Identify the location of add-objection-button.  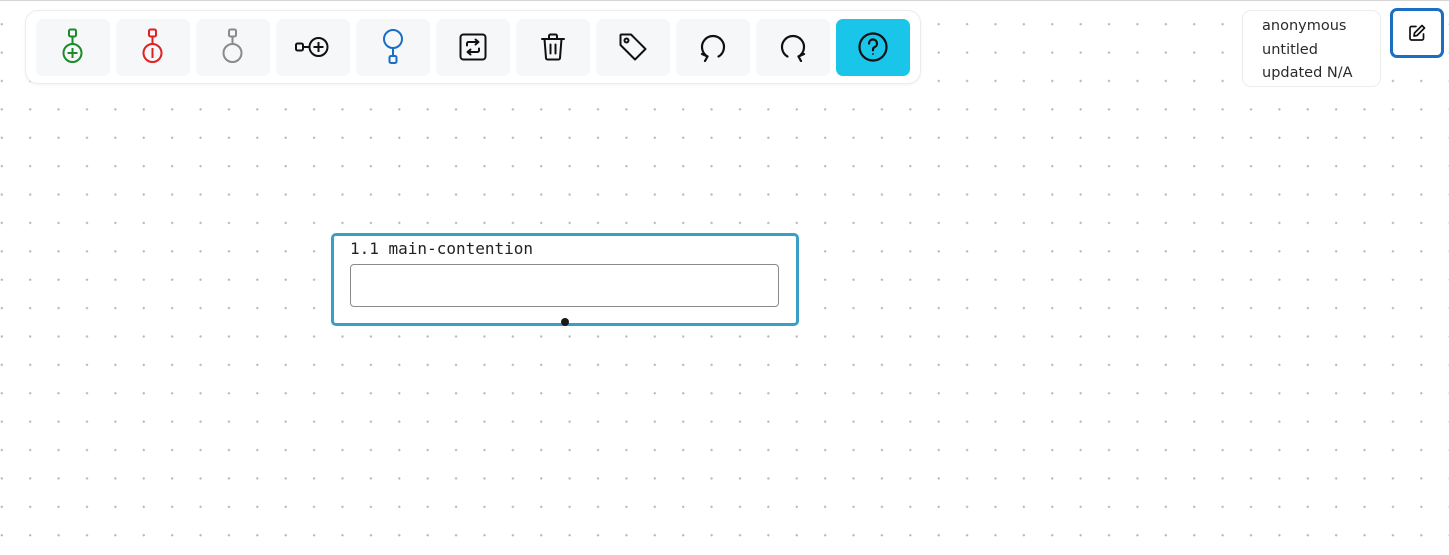
(153, 47).